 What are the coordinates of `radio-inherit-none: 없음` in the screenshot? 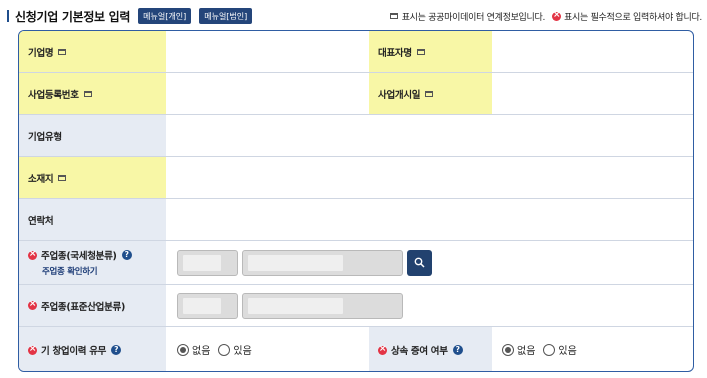 It's located at (518, 349).